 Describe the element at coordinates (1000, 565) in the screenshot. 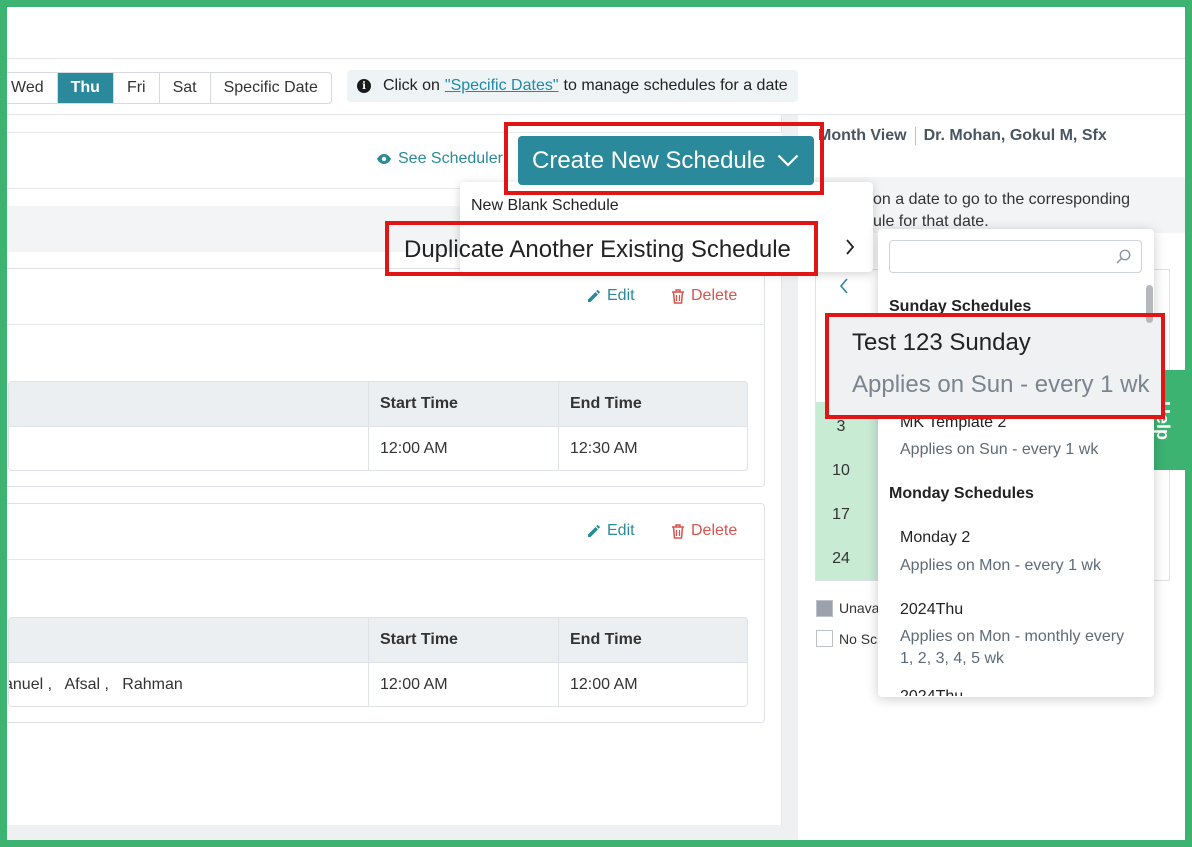

I see `item-subtitle: Applies on Mon - every 1 wk` at that location.